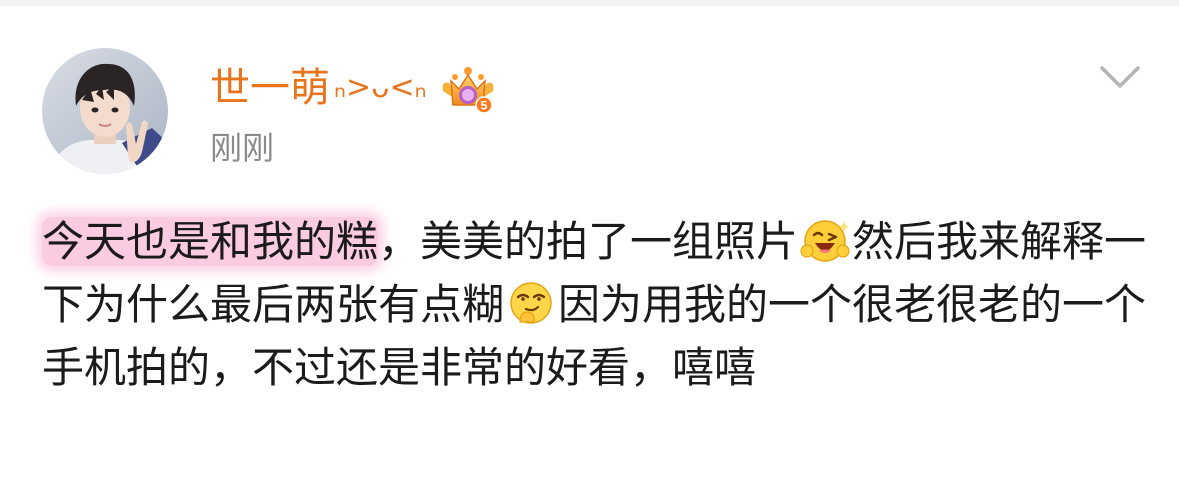 Image resolution: width=1179 pixels, height=493 pixels. I want to click on thinking-sly-emoji-icon, so click(531, 303).